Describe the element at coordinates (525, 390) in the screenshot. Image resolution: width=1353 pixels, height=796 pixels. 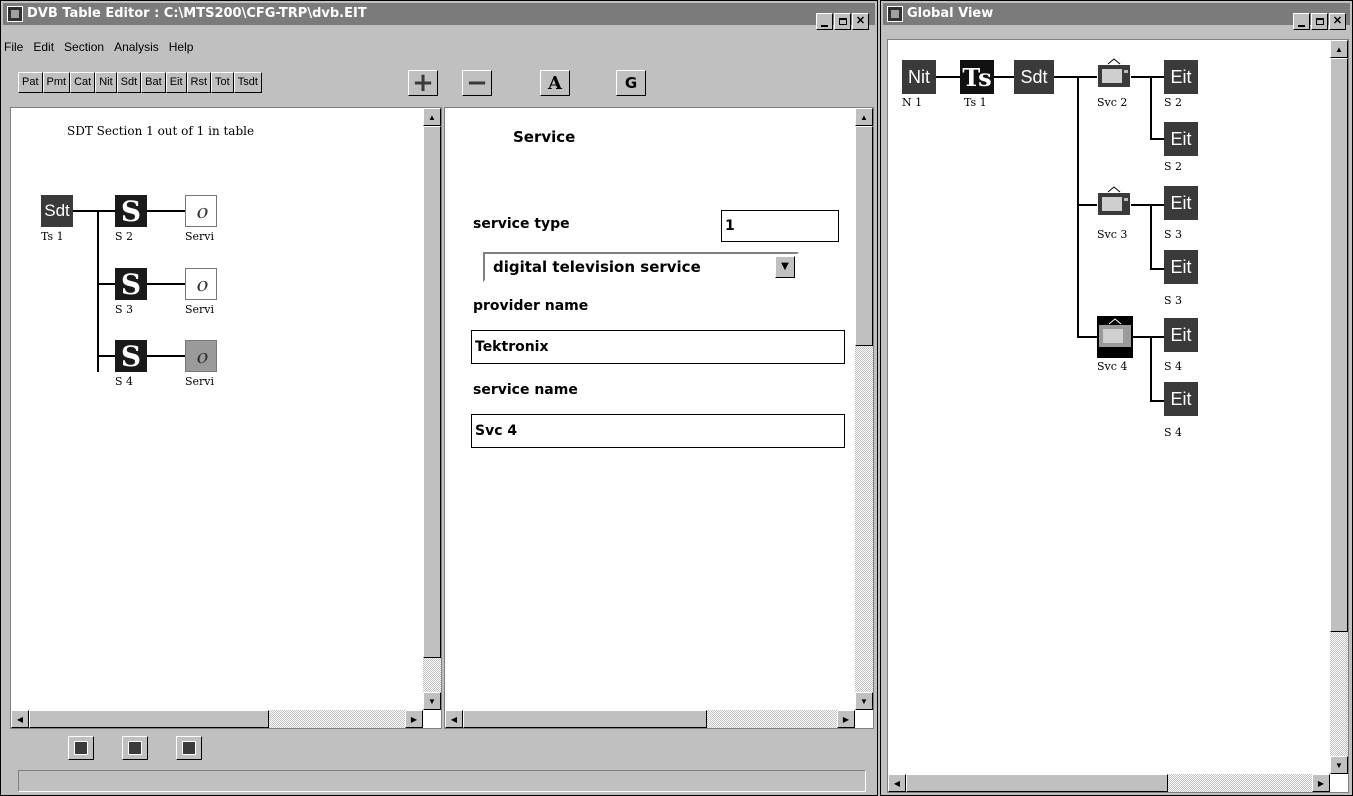
I see `service-name-label: service name` at that location.